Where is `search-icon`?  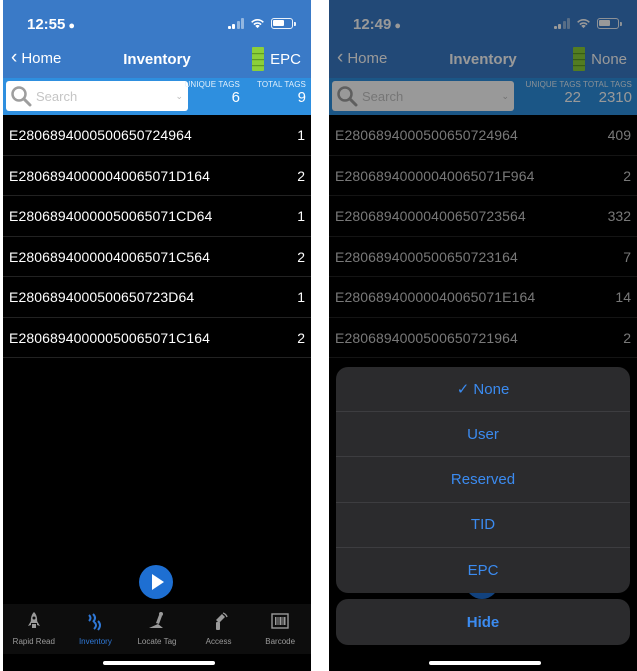
search-icon is located at coordinates (21, 96).